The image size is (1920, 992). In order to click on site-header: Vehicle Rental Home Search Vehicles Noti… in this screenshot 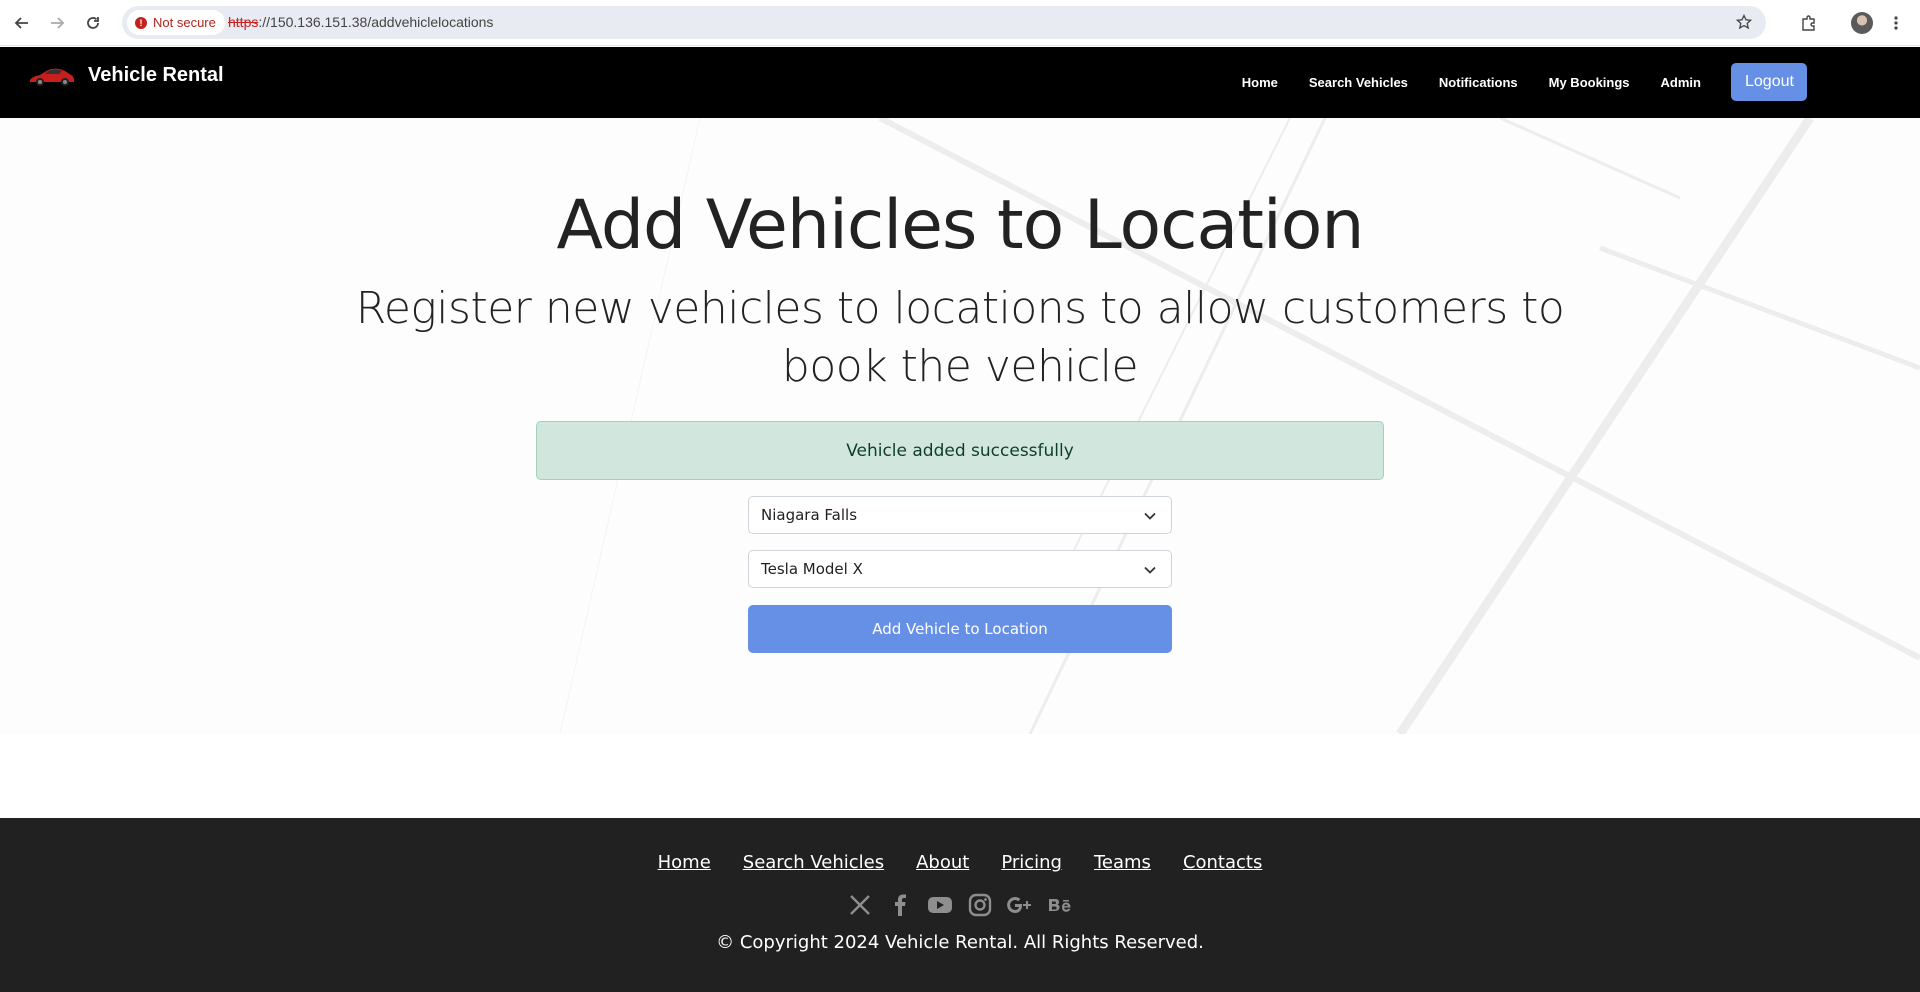, I will do `click(960, 82)`.